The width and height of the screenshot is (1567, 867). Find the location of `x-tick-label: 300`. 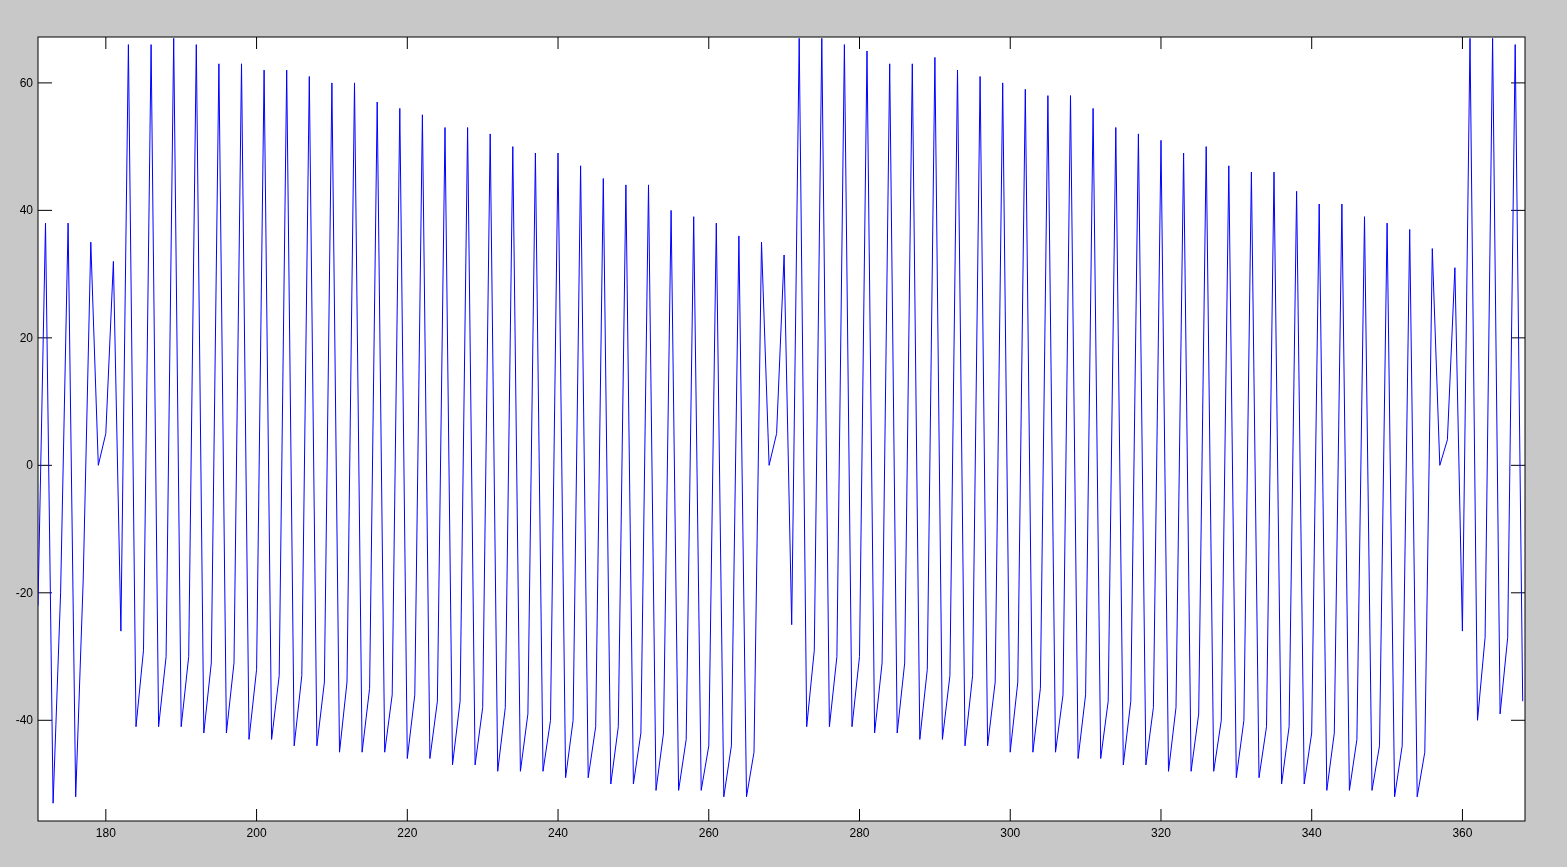

x-tick-label: 300 is located at coordinates (1010, 833).